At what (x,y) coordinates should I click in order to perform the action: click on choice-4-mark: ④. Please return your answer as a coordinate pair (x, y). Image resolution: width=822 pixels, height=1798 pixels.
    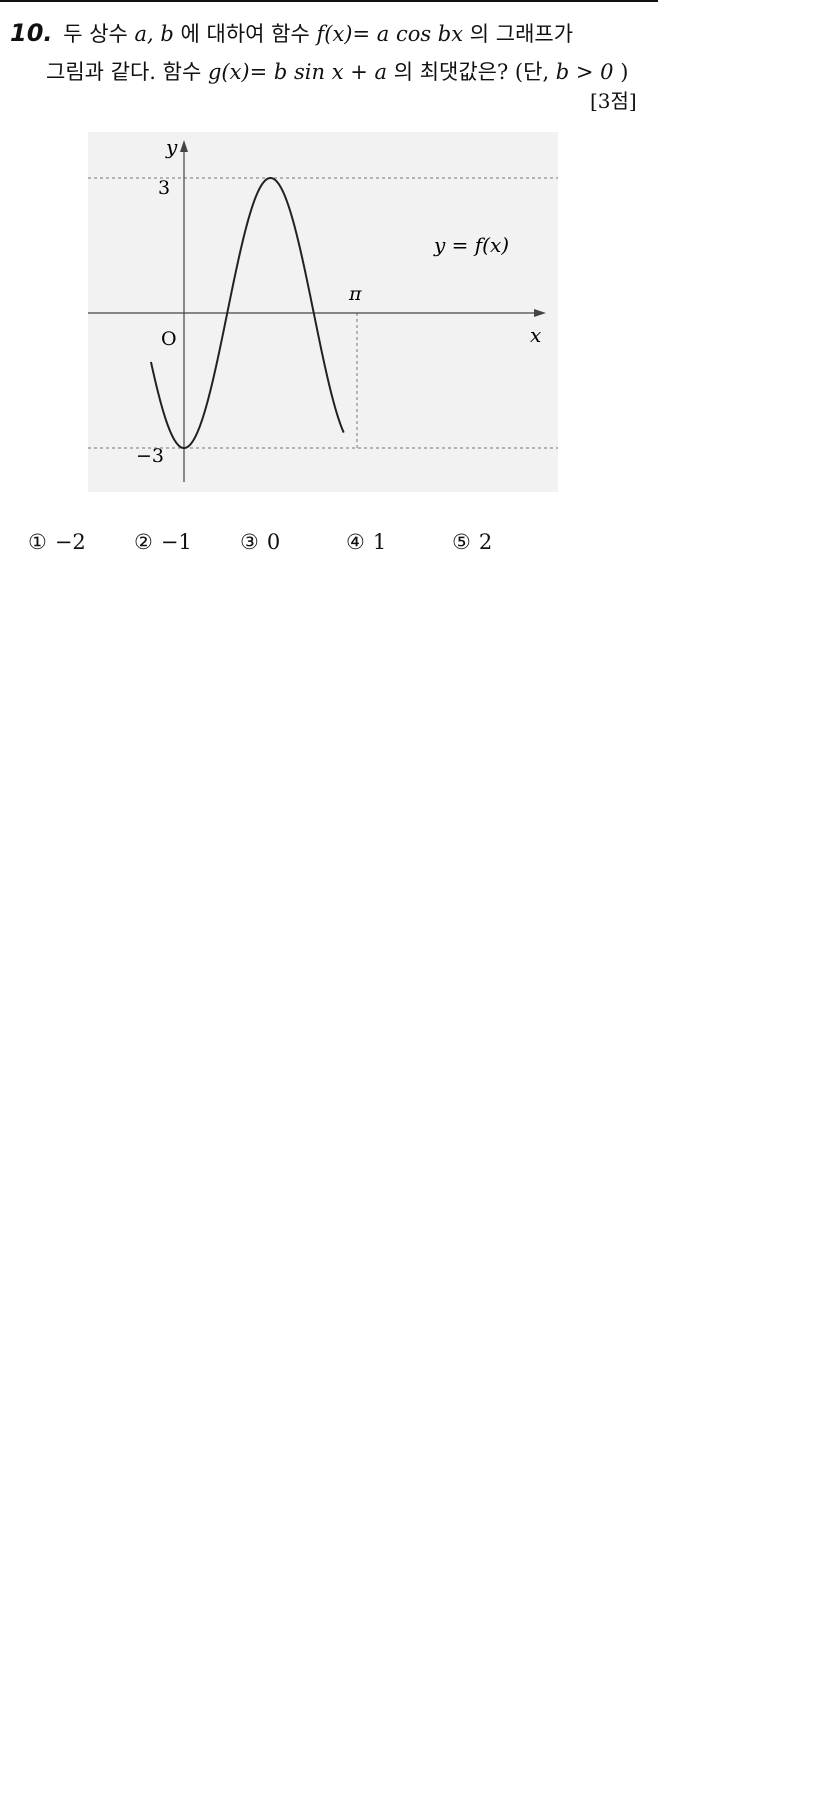
    Looking at the image, I should click on (355, 542).